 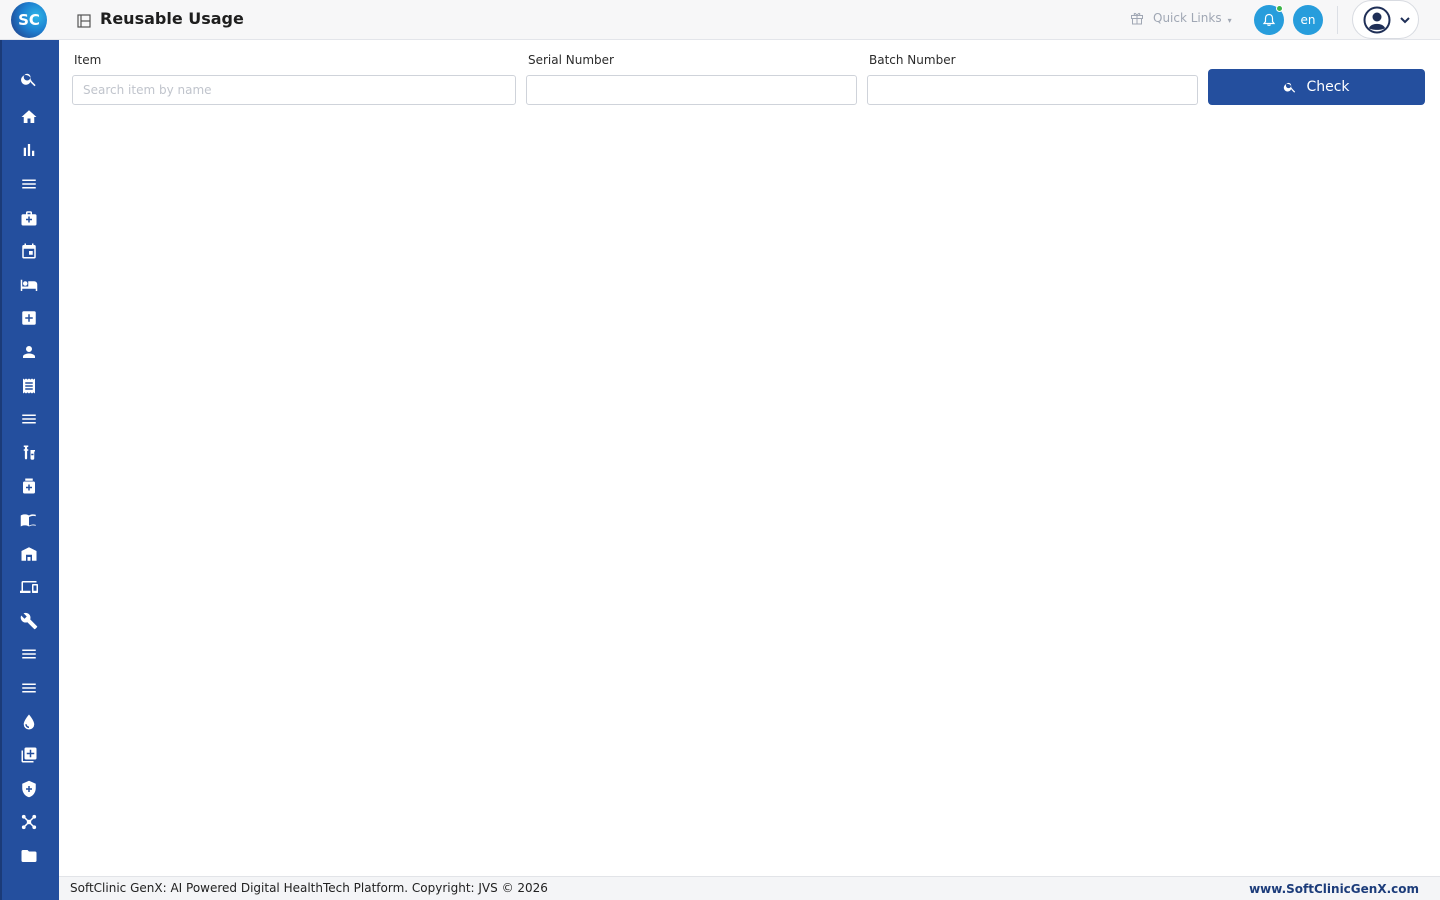 What do you see at coordinates (1405, 19) in the screenshot?
I see `chevron-down-icon` at bounding box center [1405, 19].